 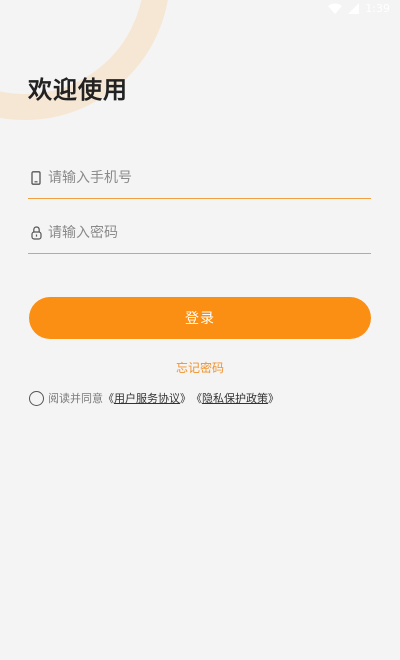 What do you see at coordinates (147, 398) in the screenshot?
I see `user-agreement-link: 用户服务协议` at bounding box center [147, 398].